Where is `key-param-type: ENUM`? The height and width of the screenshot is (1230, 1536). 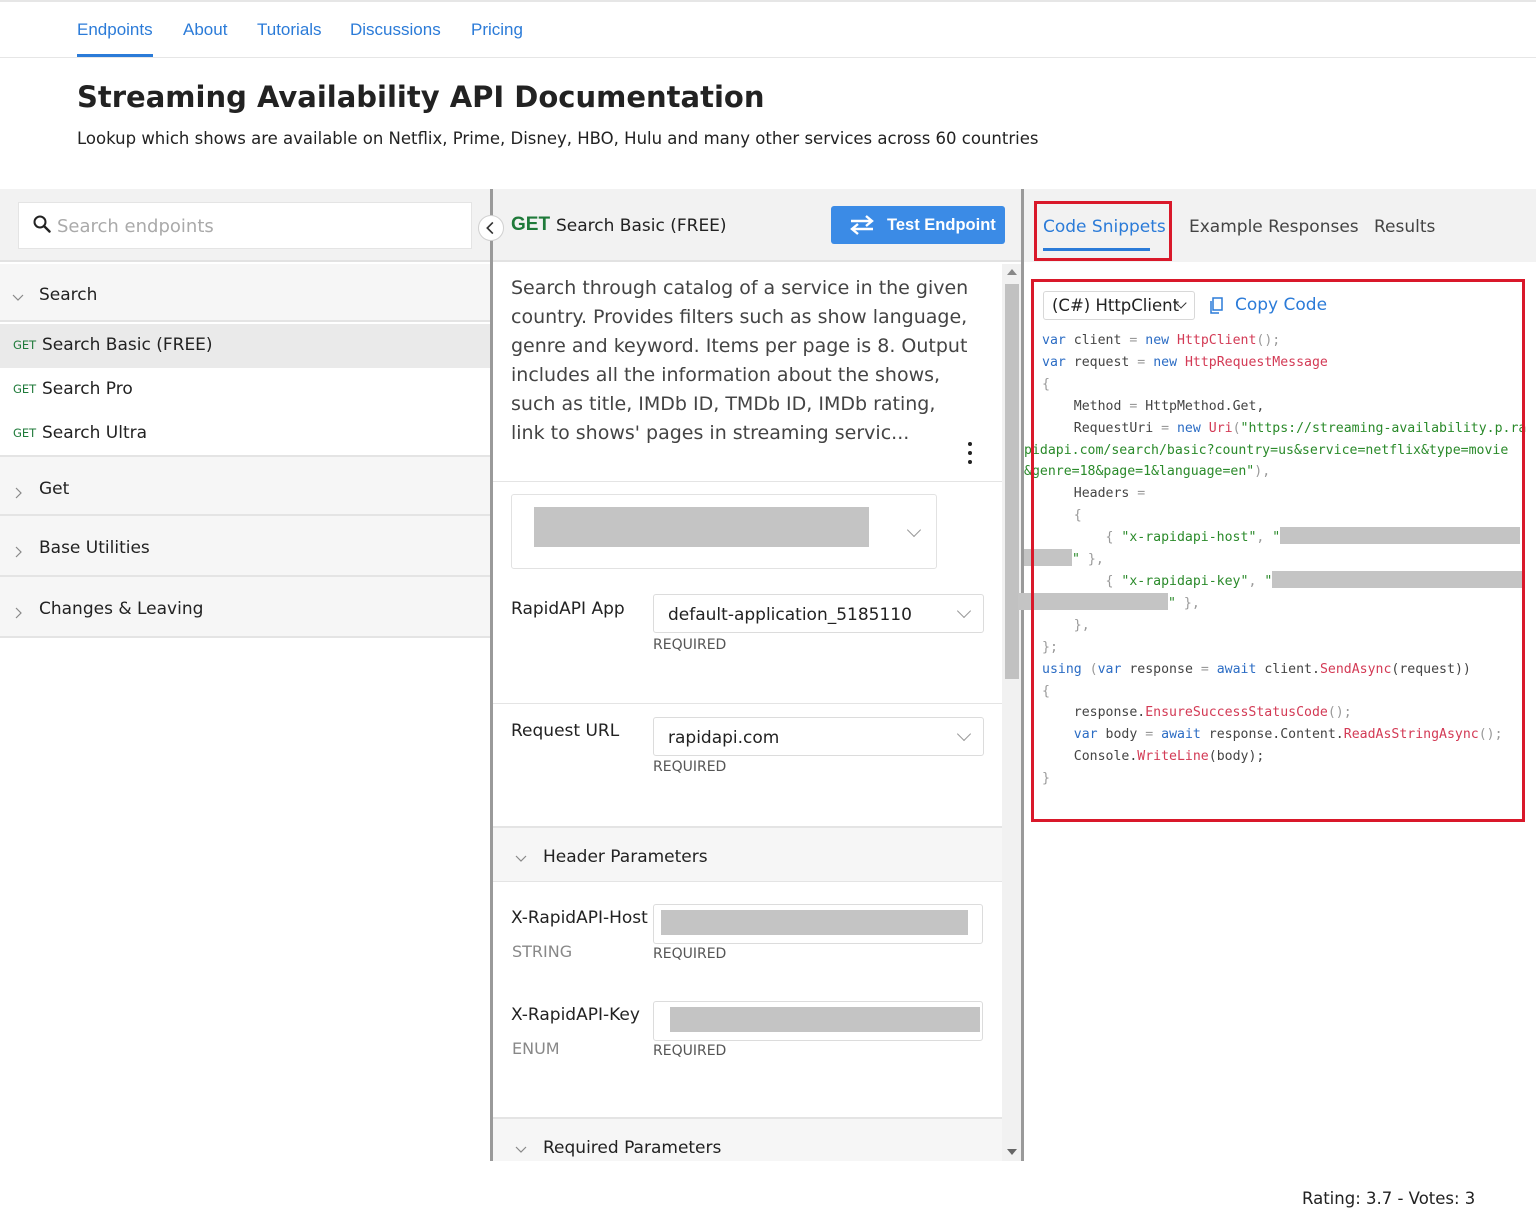 key-param-type: ENUM is located at coordinates (536, 1048).